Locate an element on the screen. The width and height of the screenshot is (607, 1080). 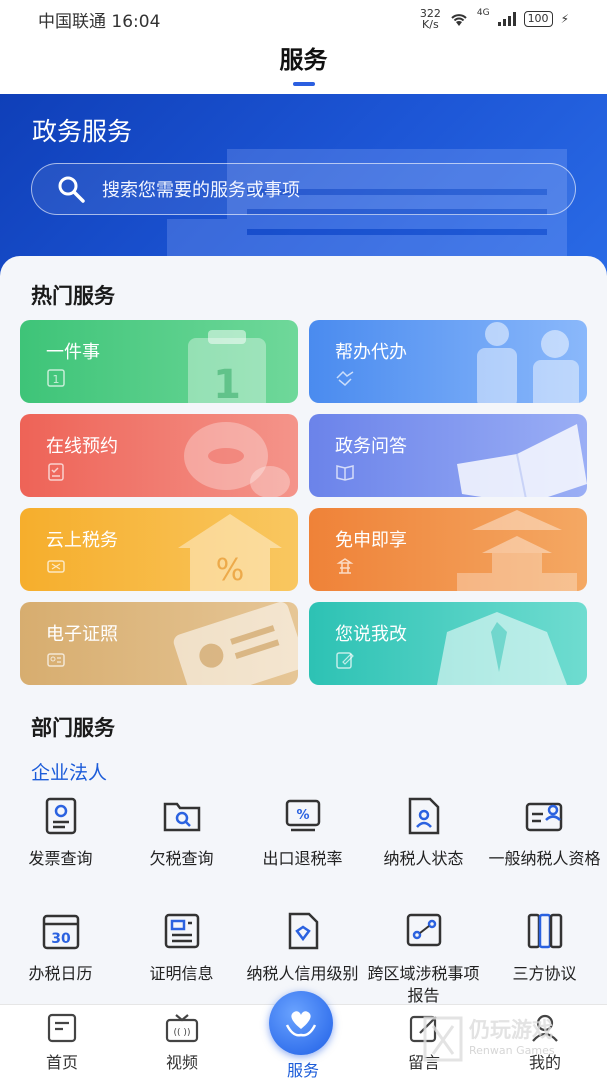
svg-text: 30 is located at coordinates (61, 939).